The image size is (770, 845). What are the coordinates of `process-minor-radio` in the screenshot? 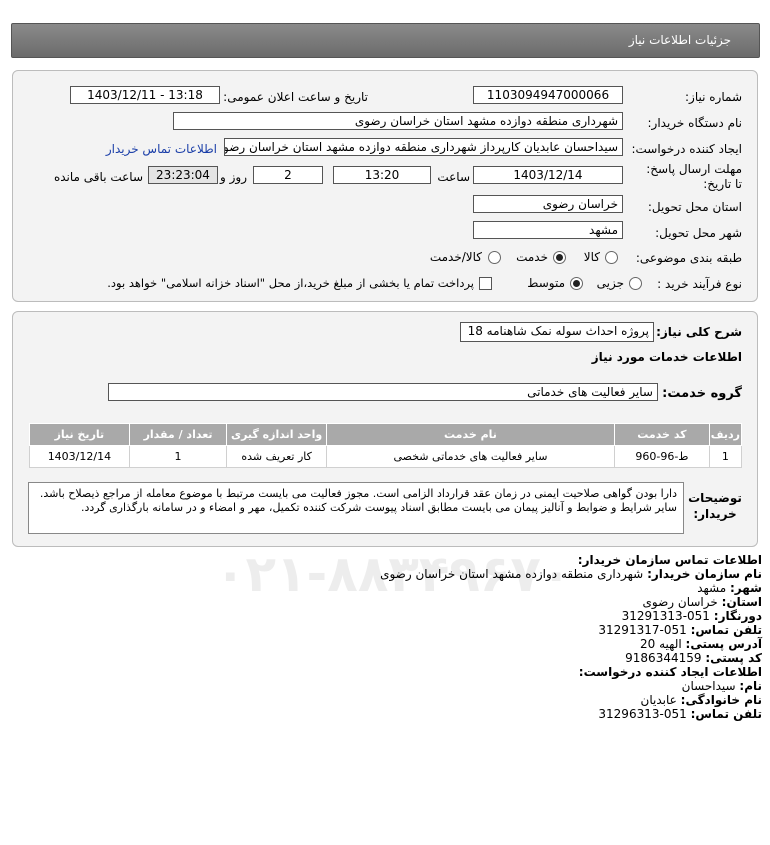 It's located at (635, 283).